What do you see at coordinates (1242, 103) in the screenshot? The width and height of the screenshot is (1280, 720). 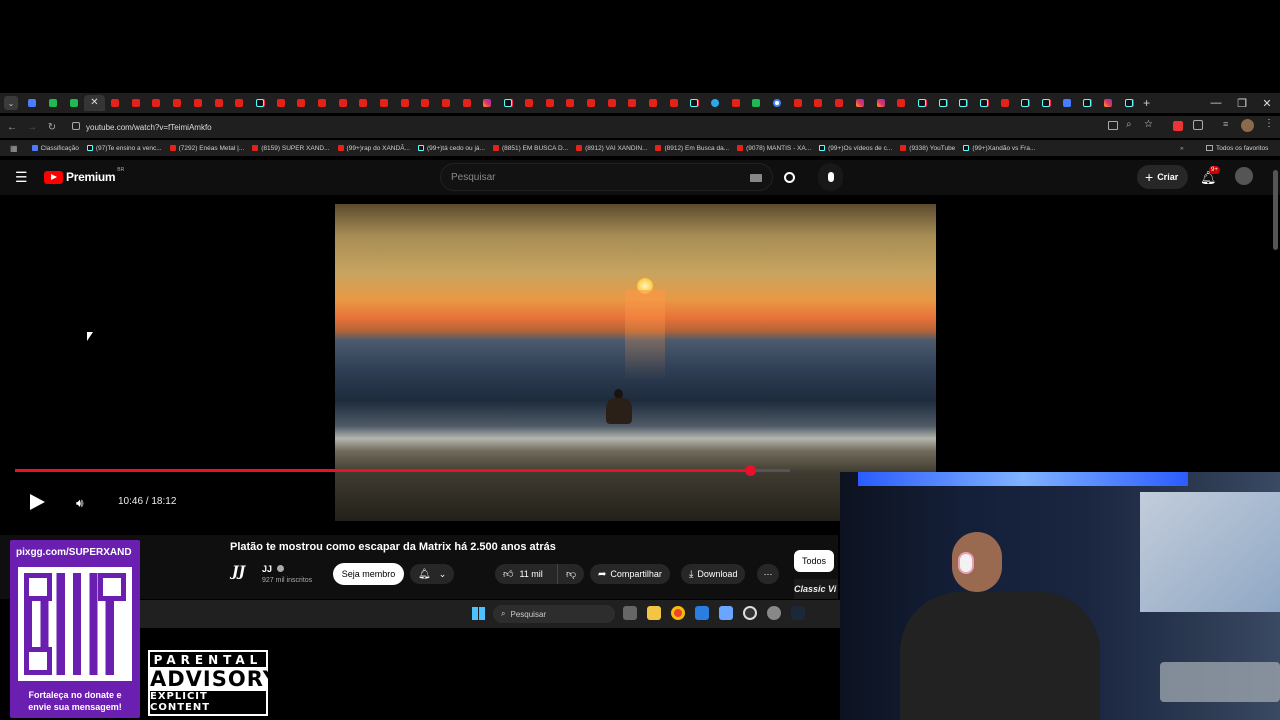 I see `maximize-icon: ❐` at bounding box center [1242, 103].